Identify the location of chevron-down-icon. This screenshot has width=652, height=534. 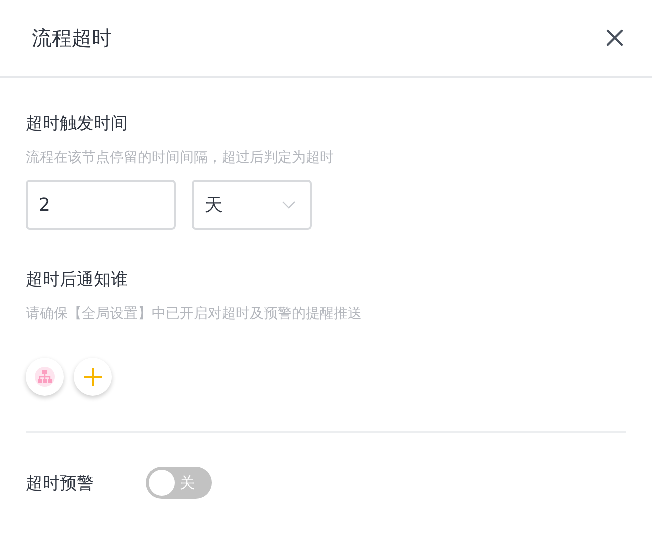
(289, 205).